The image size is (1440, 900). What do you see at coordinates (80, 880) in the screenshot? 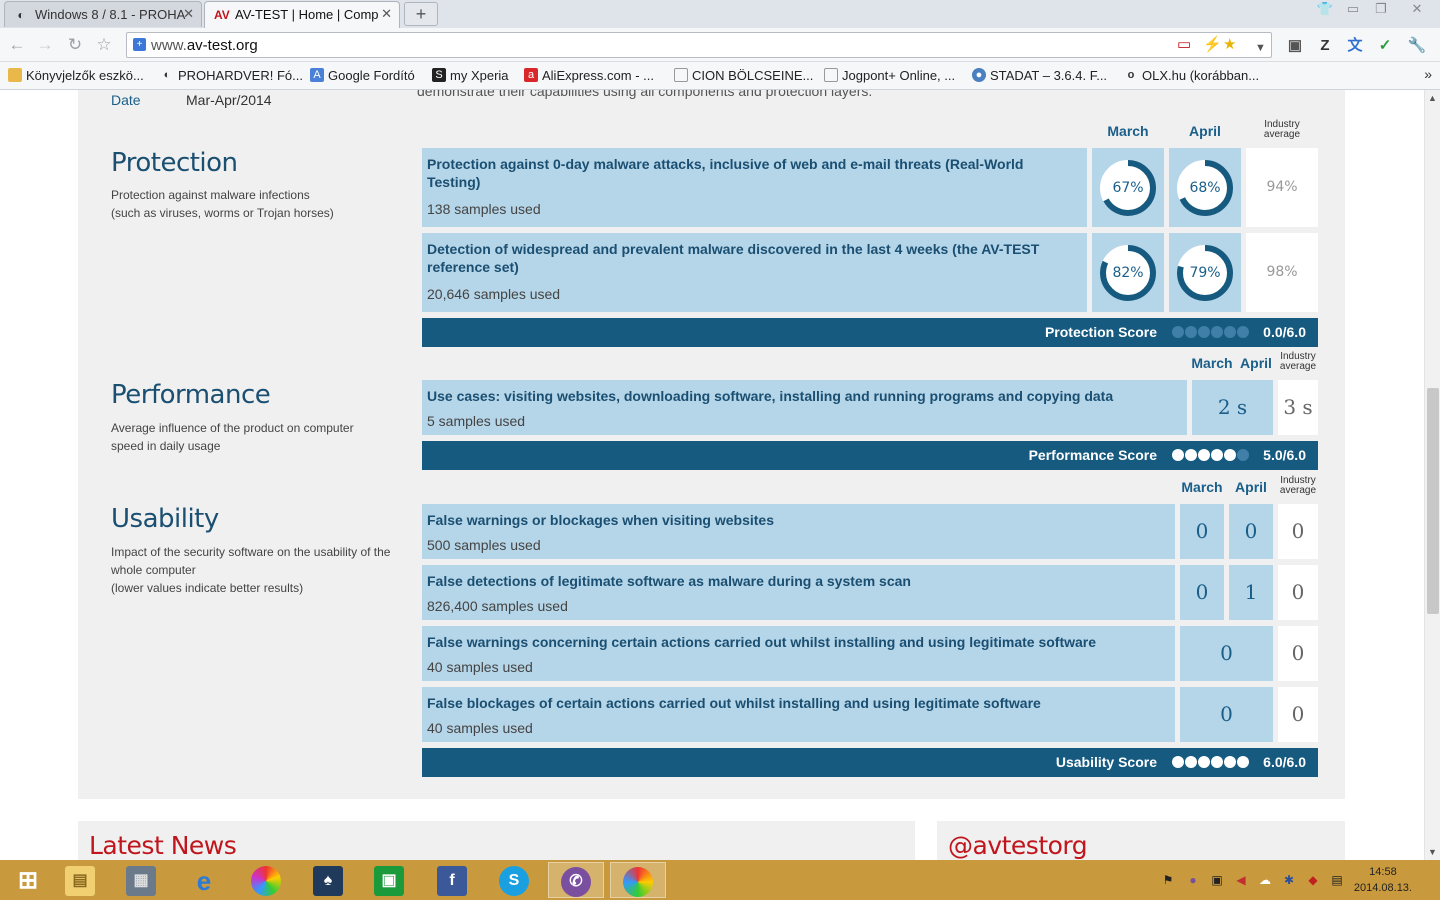
I see `explorer-icon: ▤` at bounding box center [80, 880].